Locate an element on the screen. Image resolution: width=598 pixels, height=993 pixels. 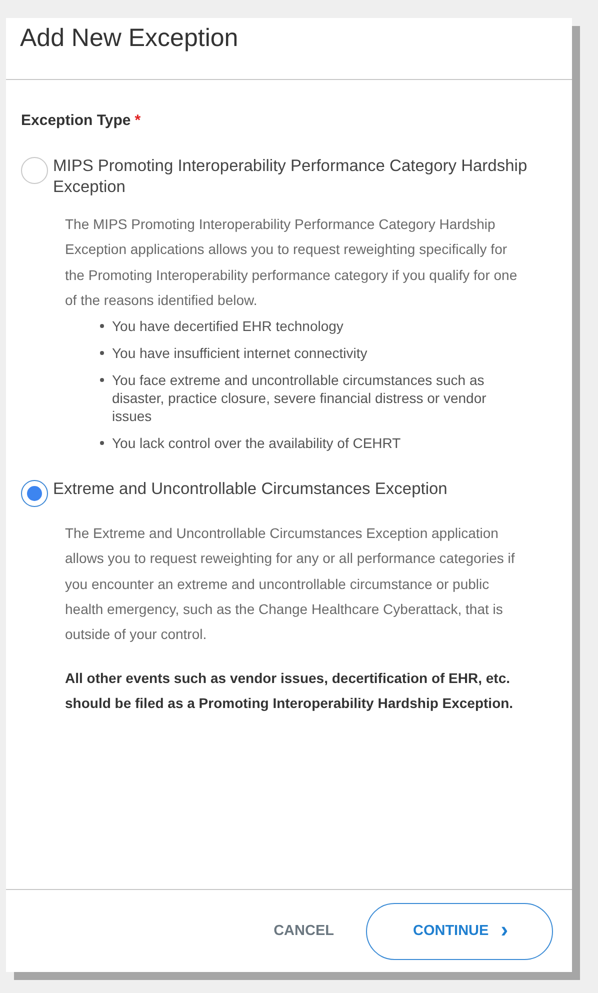
bullet-text: You face extreme and uncontrollable circumstances such as disaster, practice closure, severe financial distress or vendor issues is located at coordinates (300, 398).